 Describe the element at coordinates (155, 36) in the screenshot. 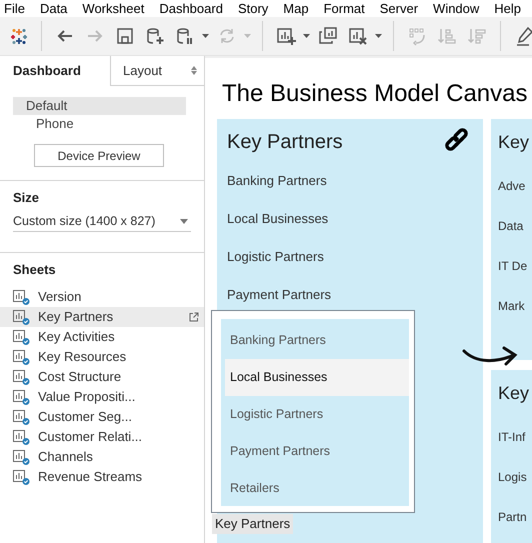

I see `add-data-source-icon` at that location.